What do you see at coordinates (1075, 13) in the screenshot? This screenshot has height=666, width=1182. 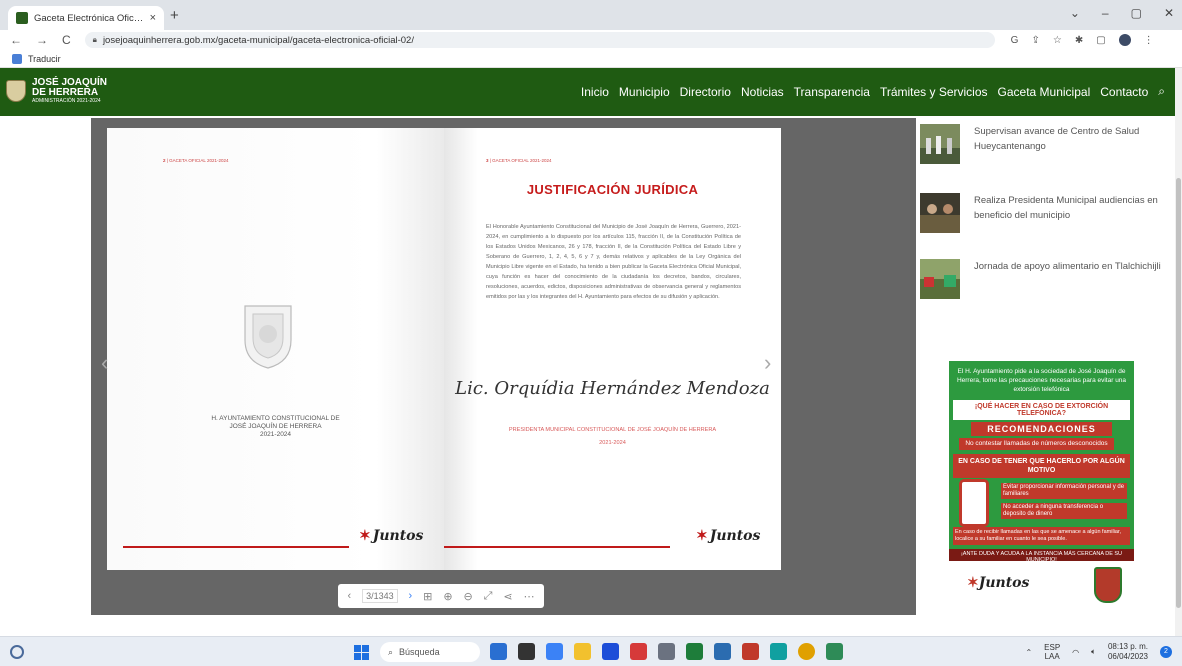 I see `tab-search-icon: ⌄` at bounding box center [1075, 13].